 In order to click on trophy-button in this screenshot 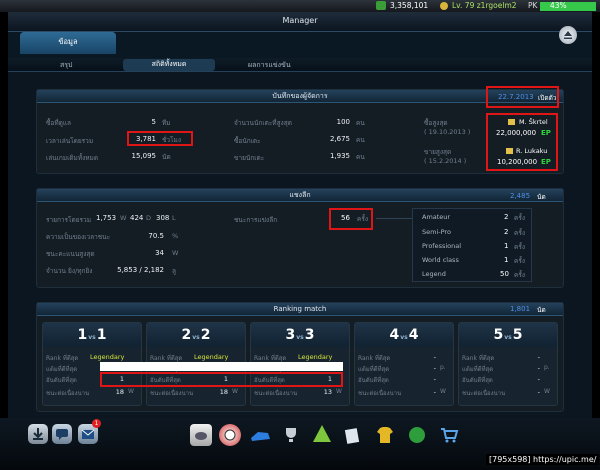, I will do `click(291, 435)`.